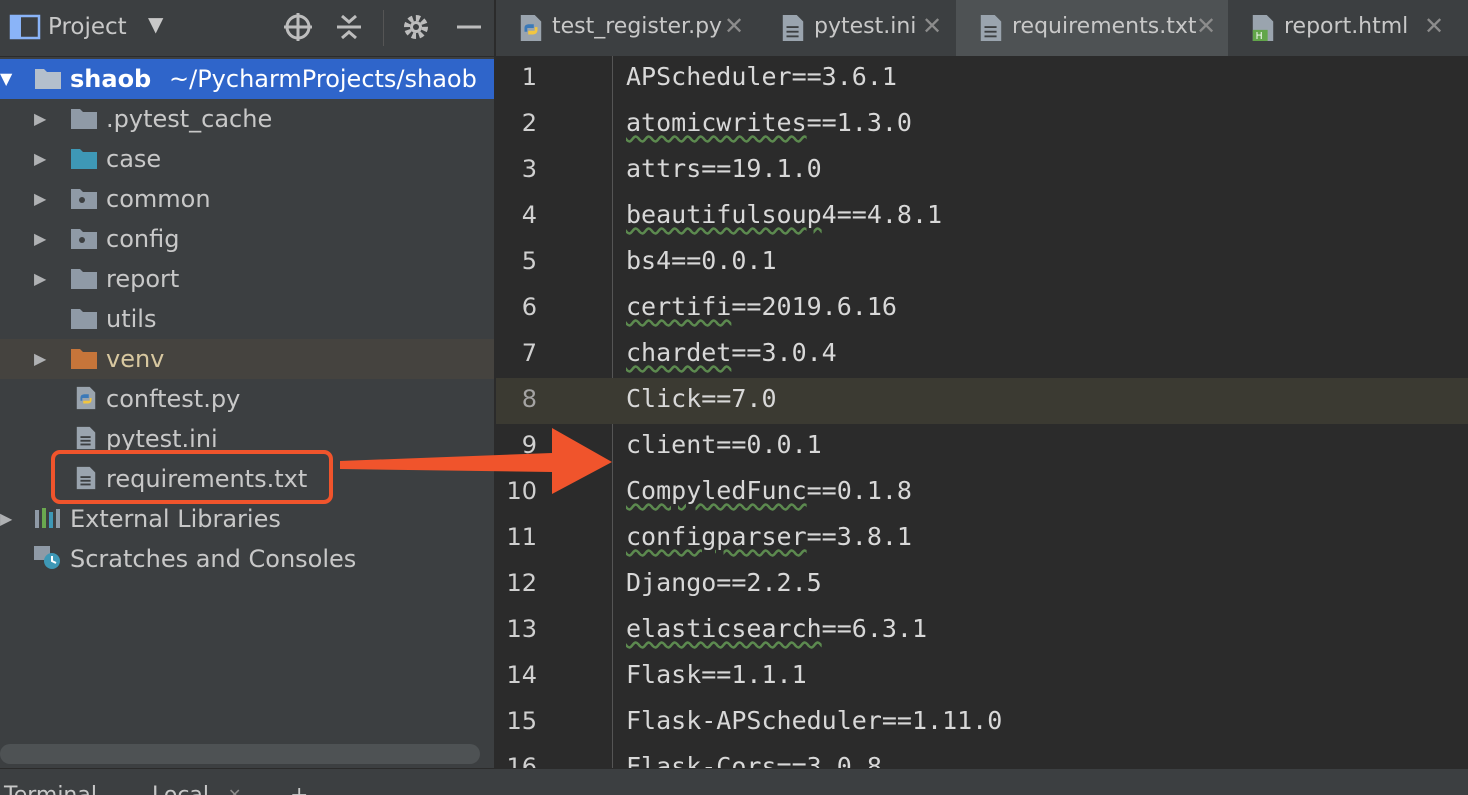  What do you see at coordinates (814, 720) in the screenshot?
I see `code-text: Flask-APScheduler==1.11.0` at bounding box center [814, 720].